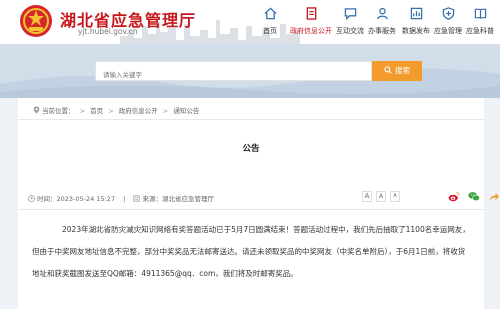 This screenshot has height=309, width=500. Describe the element at coordinates (108, 31) in the screenshot. I see `site-url: yjt.hubei.gov.cn` at that location.